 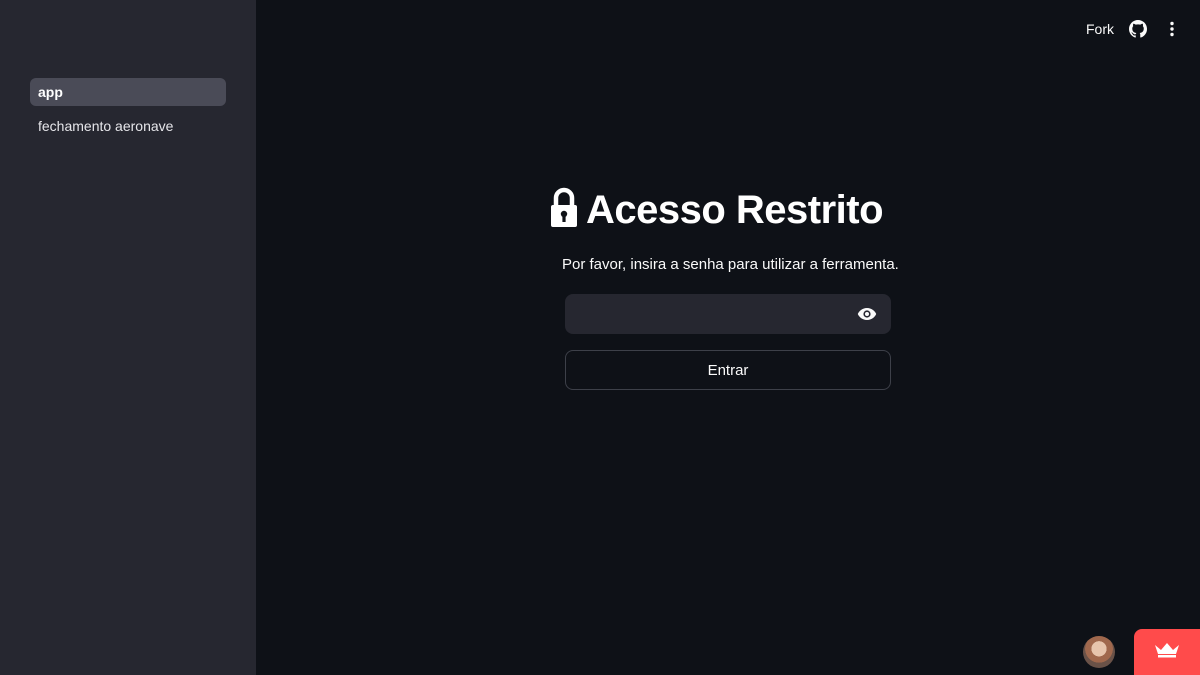 What do you see at coordinates (1100, 29) in the screenshot?
I see `fork-button: Fork` at bounding box center [1100, 29].